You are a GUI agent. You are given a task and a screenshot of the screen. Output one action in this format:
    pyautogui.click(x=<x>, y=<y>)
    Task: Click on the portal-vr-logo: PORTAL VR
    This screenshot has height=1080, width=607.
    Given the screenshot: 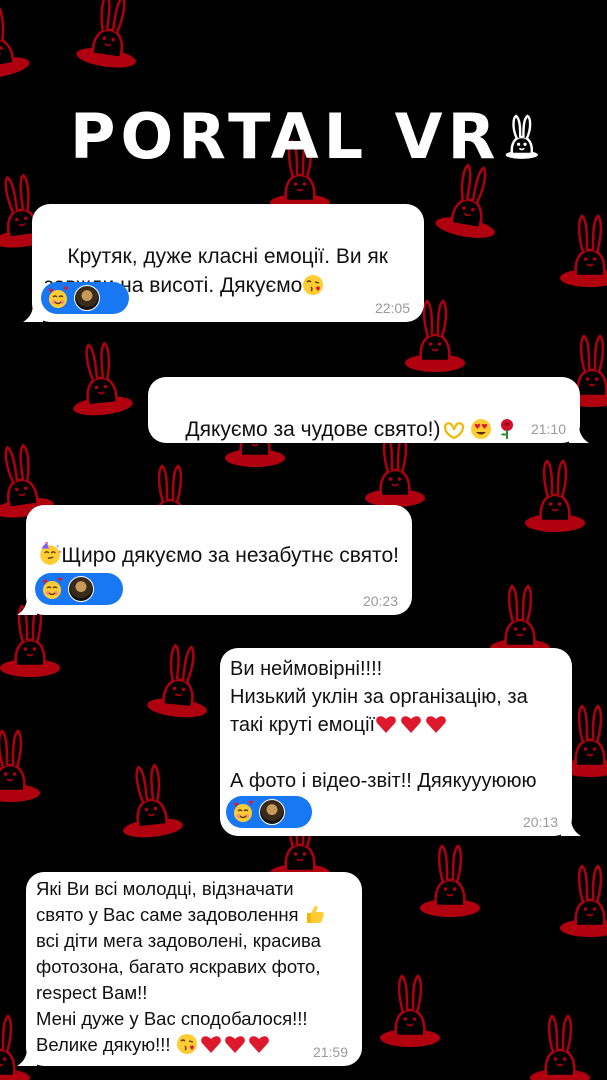 What is the action you would take?
    pyautogui.click(x=305, y=137)
    